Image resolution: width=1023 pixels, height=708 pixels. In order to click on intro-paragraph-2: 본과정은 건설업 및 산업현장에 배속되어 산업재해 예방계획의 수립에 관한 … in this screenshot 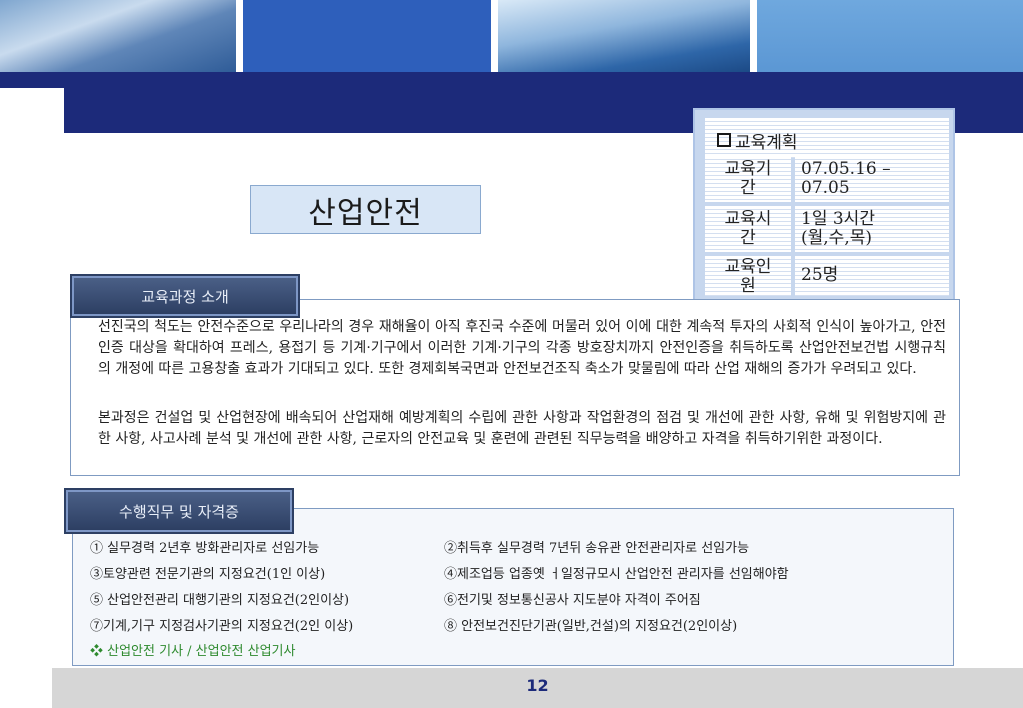, I will do `click(522, 428)`.